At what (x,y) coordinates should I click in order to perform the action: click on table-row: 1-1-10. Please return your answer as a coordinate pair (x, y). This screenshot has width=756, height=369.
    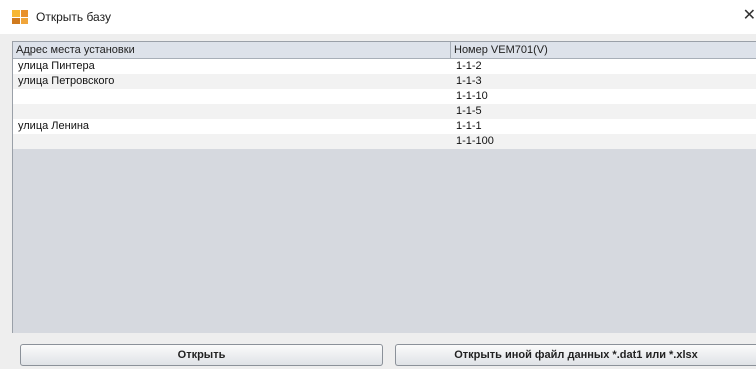
    Looking at the image, I should click on (384, 96).